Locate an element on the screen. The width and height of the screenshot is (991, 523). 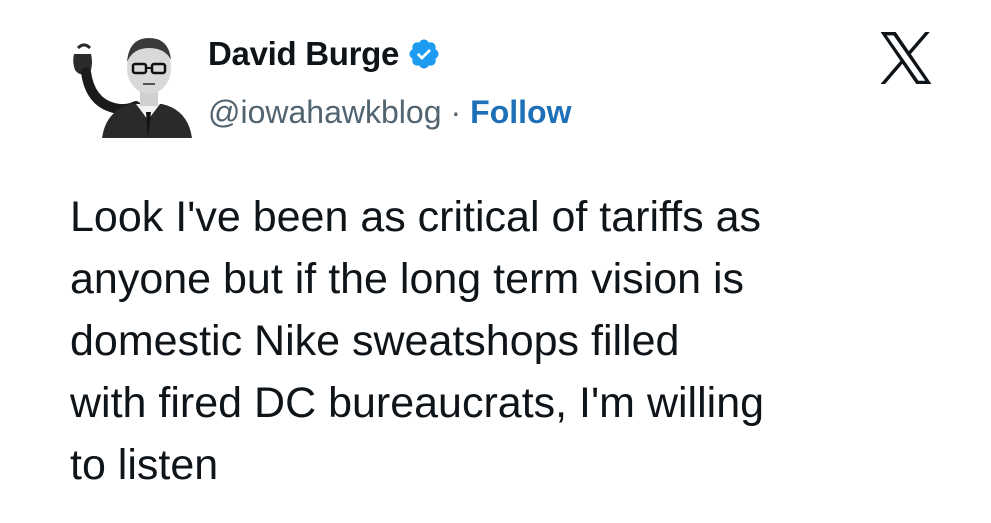
author-header: David Burge @iowahawkblog · Follow is located at coordinates (389, 83).